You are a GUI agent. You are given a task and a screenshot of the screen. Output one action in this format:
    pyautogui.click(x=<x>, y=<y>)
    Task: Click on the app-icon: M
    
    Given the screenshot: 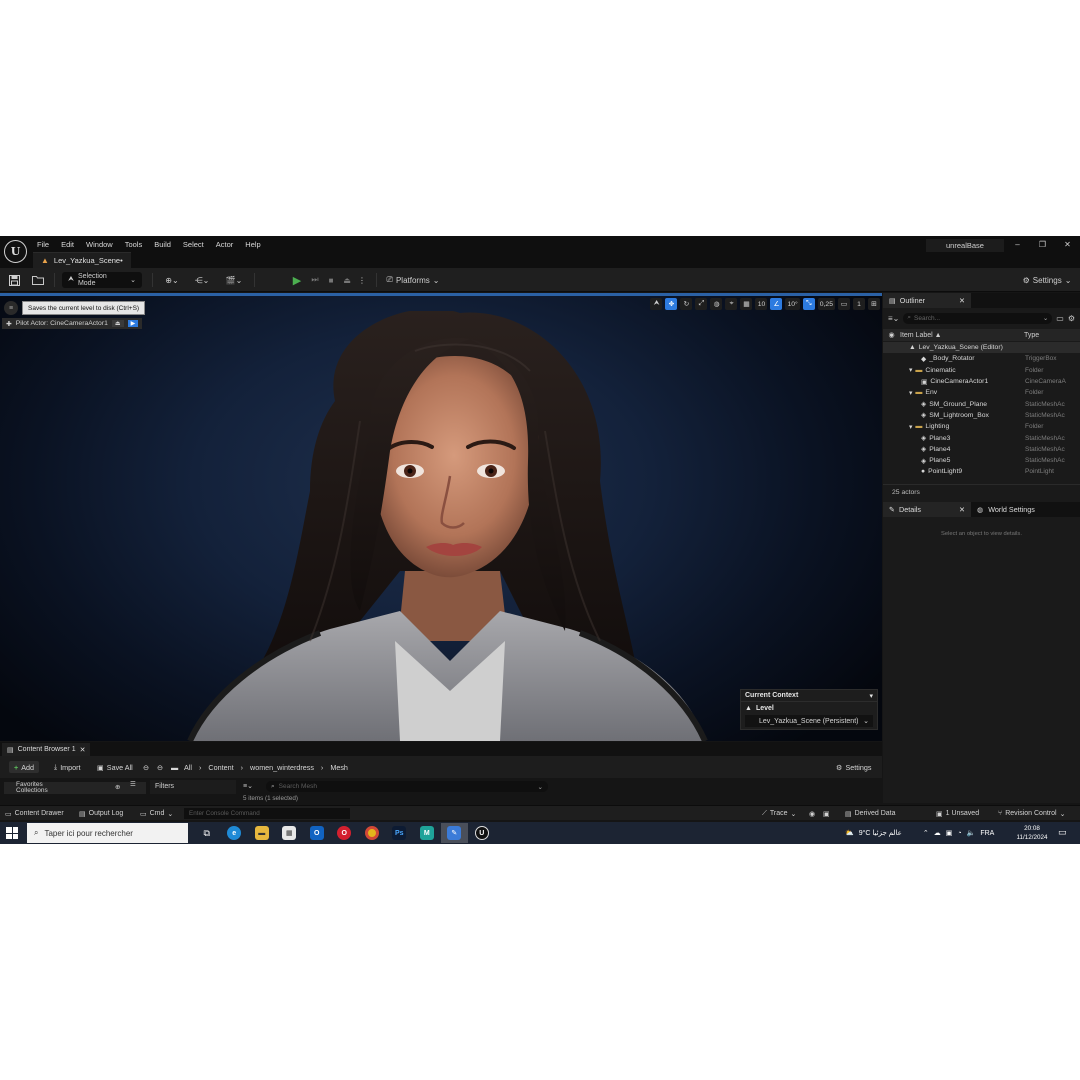 What is the action you would take?
    pyautogui.click(x=427, y=833)
    